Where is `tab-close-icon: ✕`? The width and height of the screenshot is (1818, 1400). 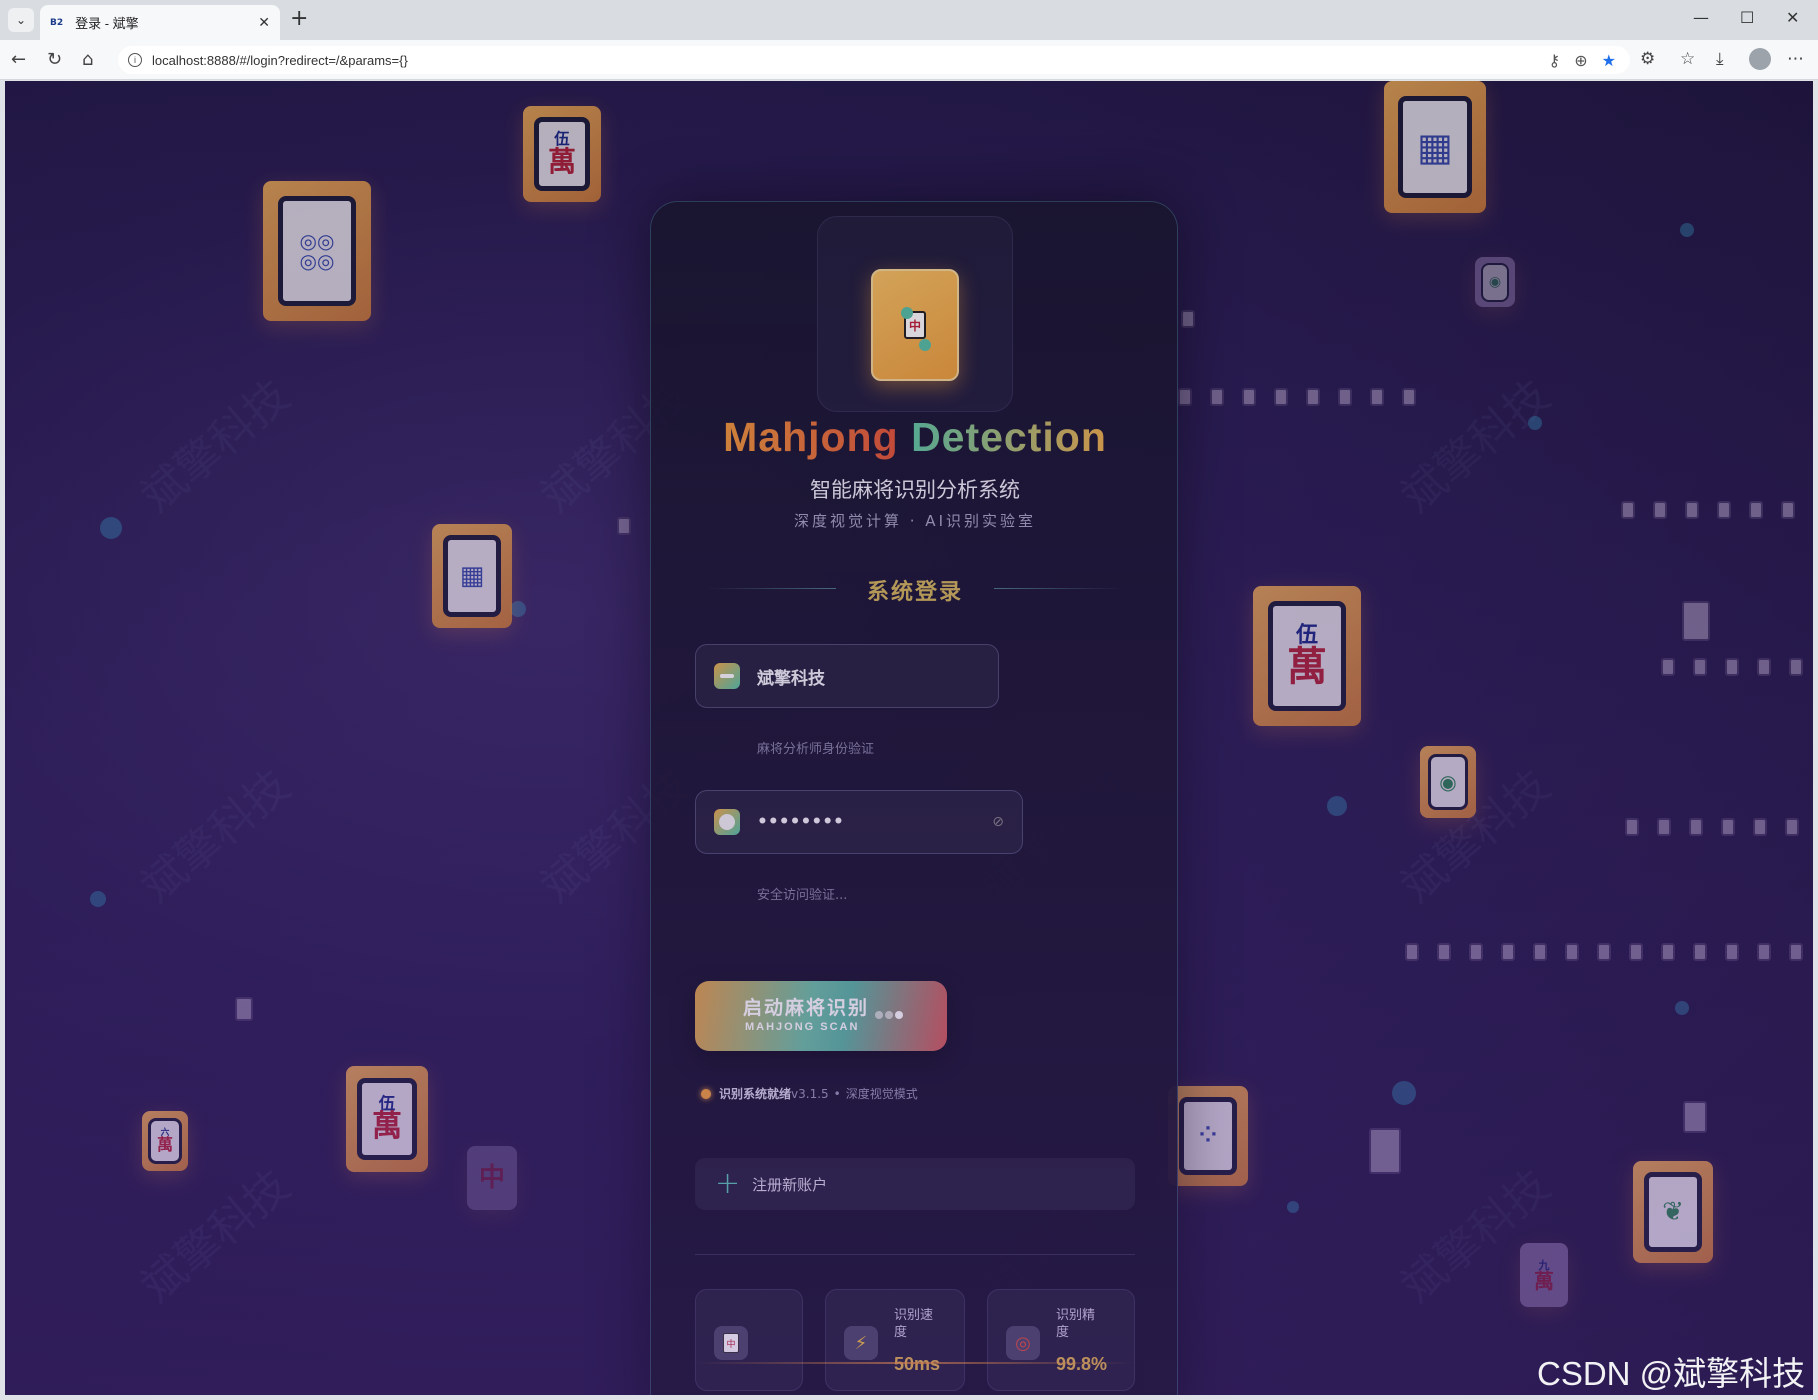
tab-close-icon: ✕ is located at coordinates (264, 23).